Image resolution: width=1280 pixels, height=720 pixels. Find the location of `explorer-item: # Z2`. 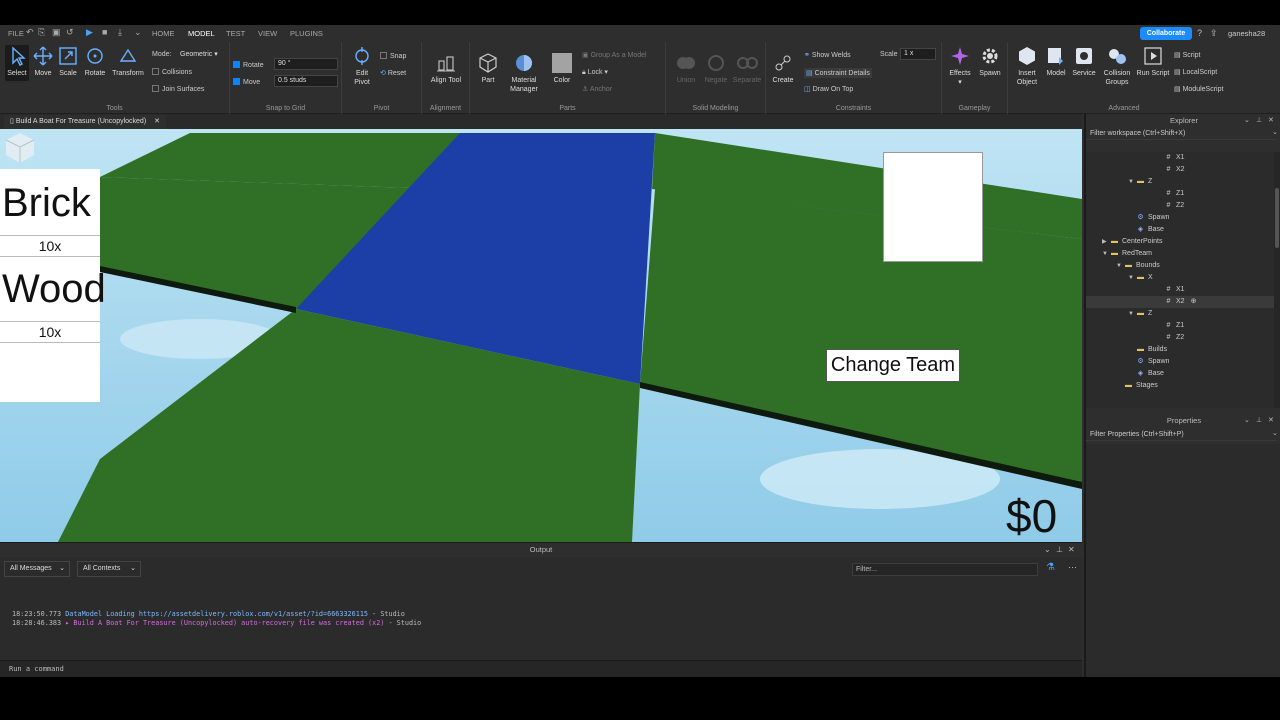

explorer-item: # Z2 is located at coordinates (1180, 206).